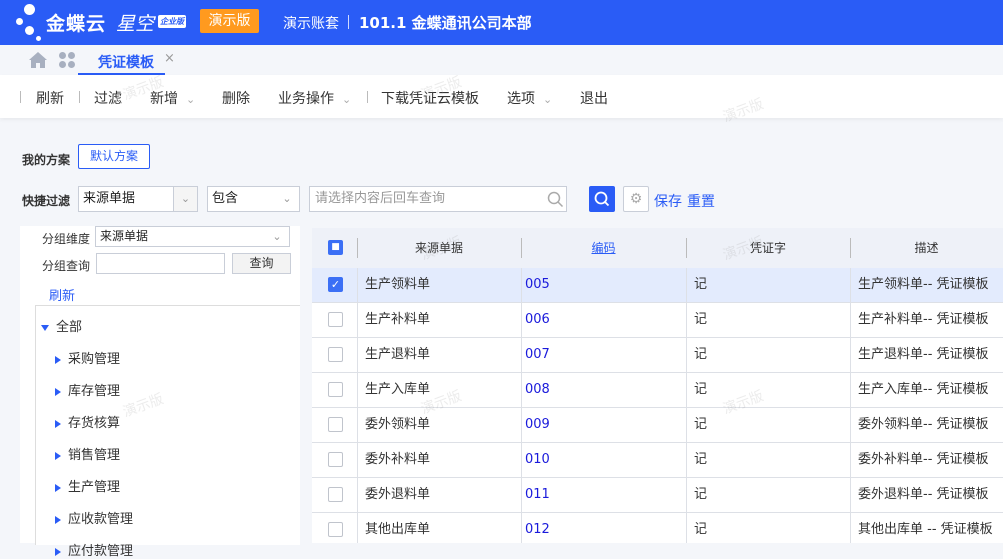 This screenshot has width=1003, height=559. What do you see at coordinates (66, 266) in the screenshot?
I see `group-query-label: 分组查询` at bounding box center [66, 266].